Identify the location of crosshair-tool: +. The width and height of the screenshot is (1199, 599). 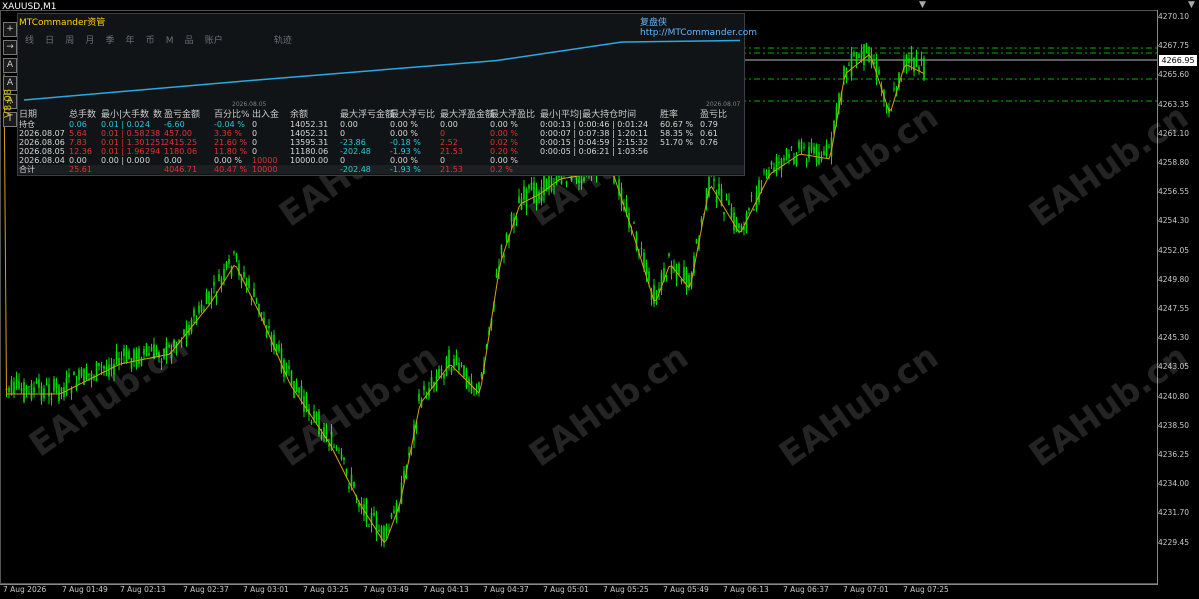
(10, 29).